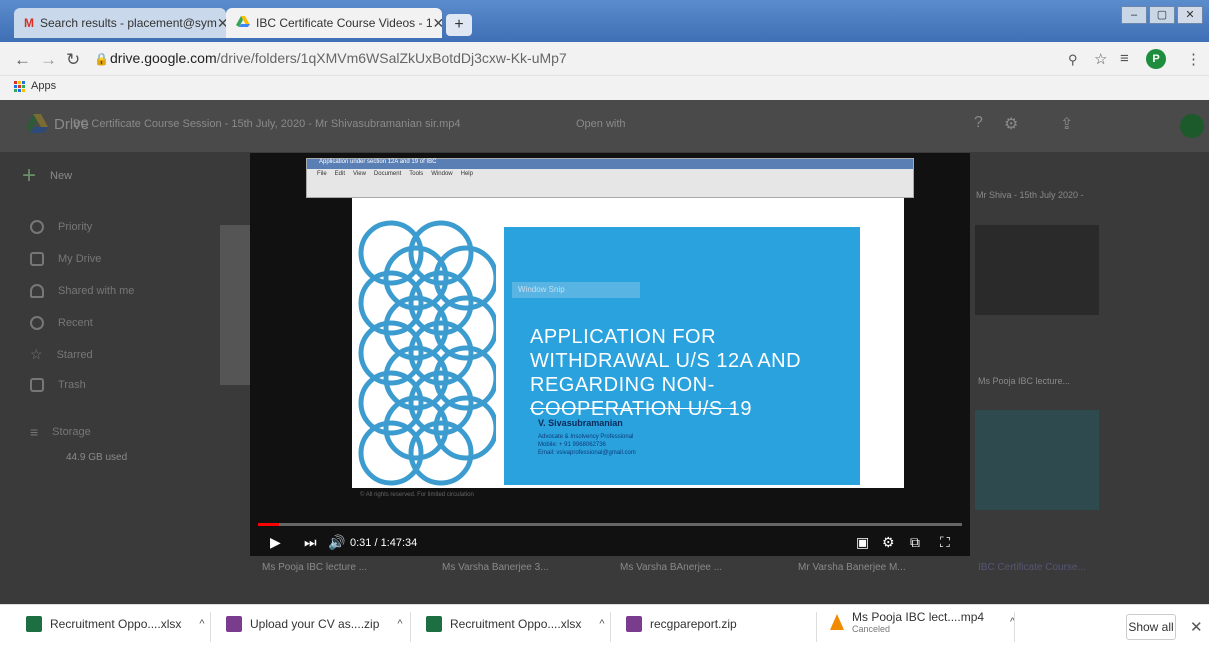 Image resolution: width=1209 pixels, height=652 pixels. I want to click on progress-fill, so click(269, 524).